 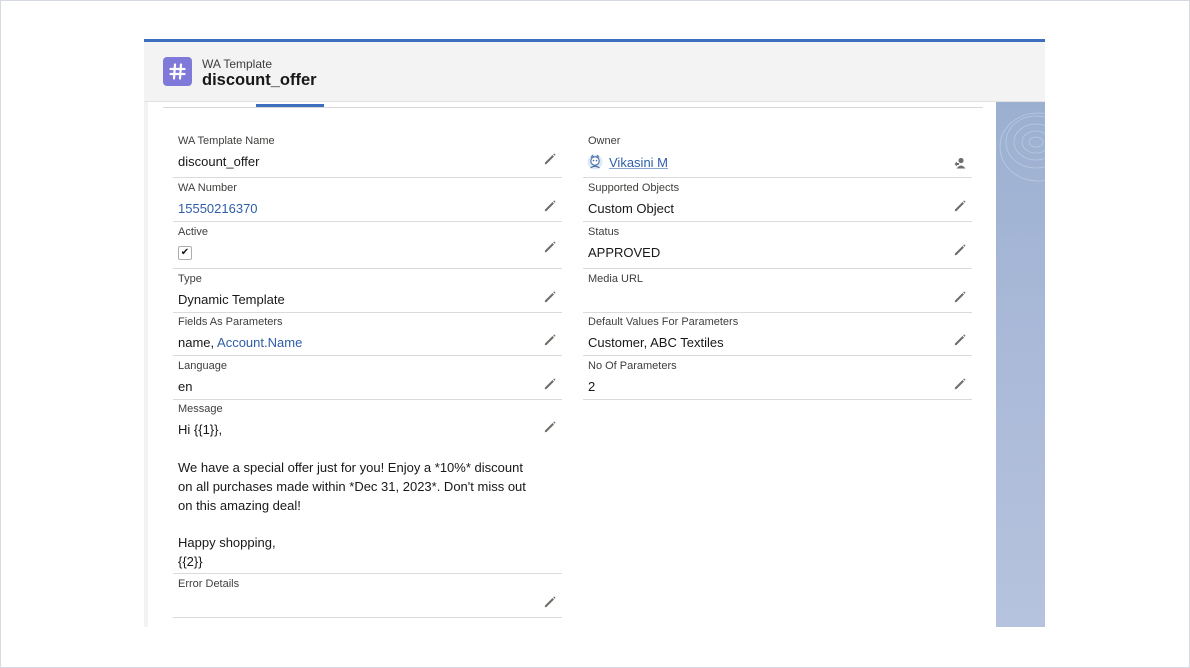 I want to click on field-status: Status APPROVED, so click(x=777, y=247).